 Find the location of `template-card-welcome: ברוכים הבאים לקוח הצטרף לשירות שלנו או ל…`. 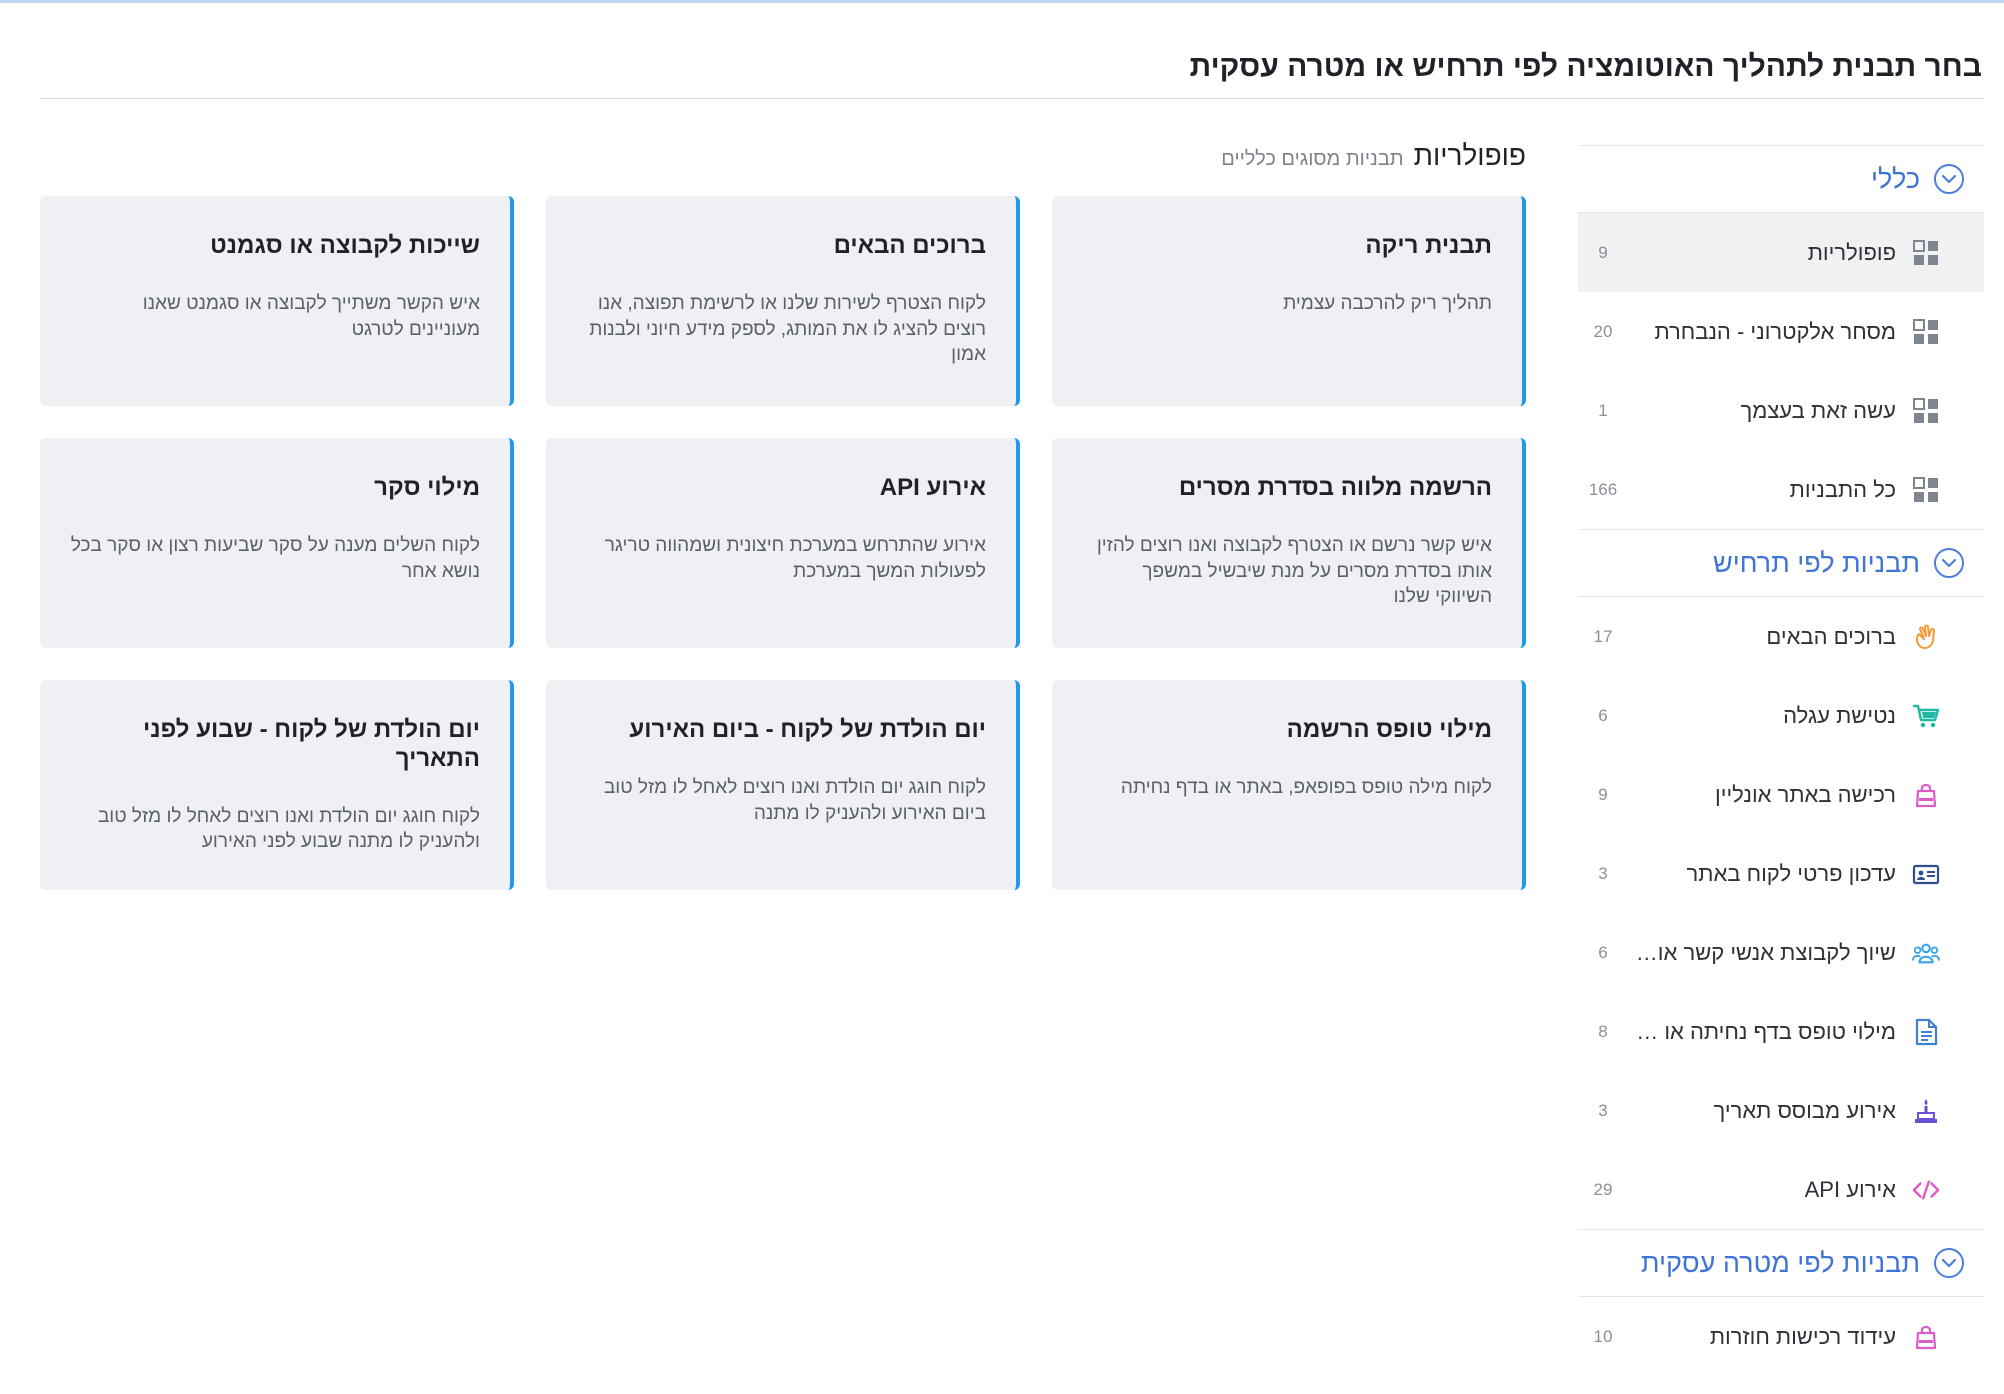

template-card-welcome: ברוכים הבאים לקוח הצטרף לשירות שלנו או ל… is located at coordinates (783, 301).